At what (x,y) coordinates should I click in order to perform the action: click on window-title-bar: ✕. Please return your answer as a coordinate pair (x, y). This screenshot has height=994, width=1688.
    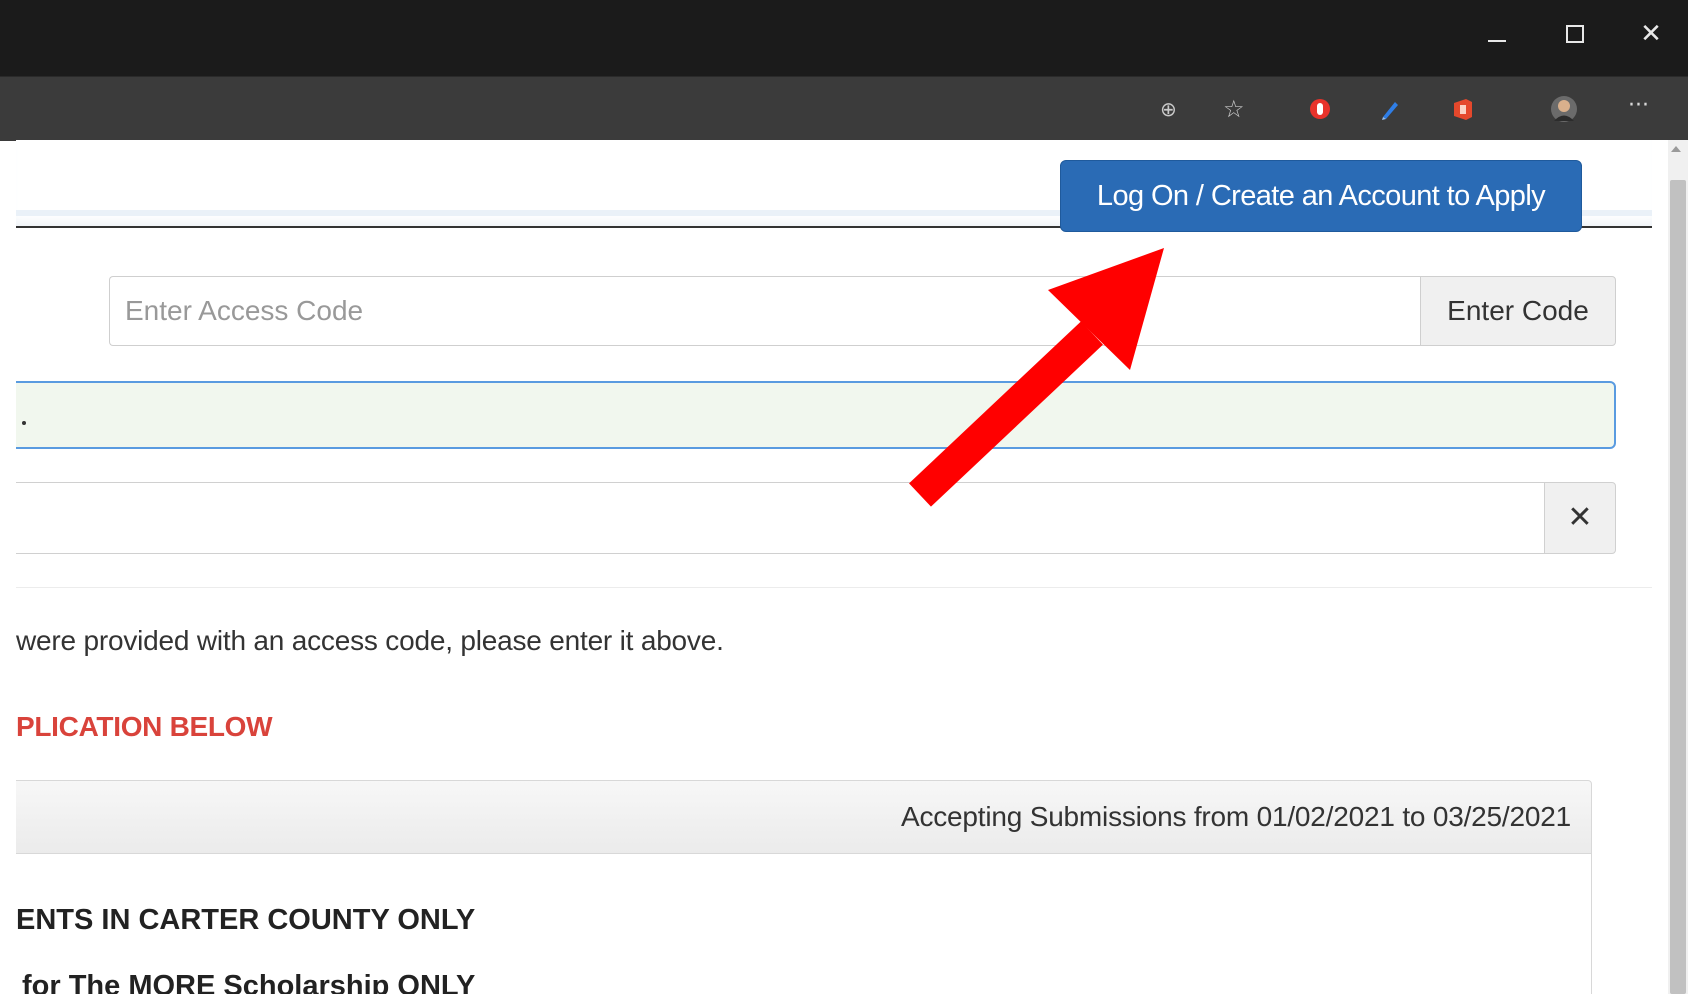
    Looking at the image, I should click on (844, 38).